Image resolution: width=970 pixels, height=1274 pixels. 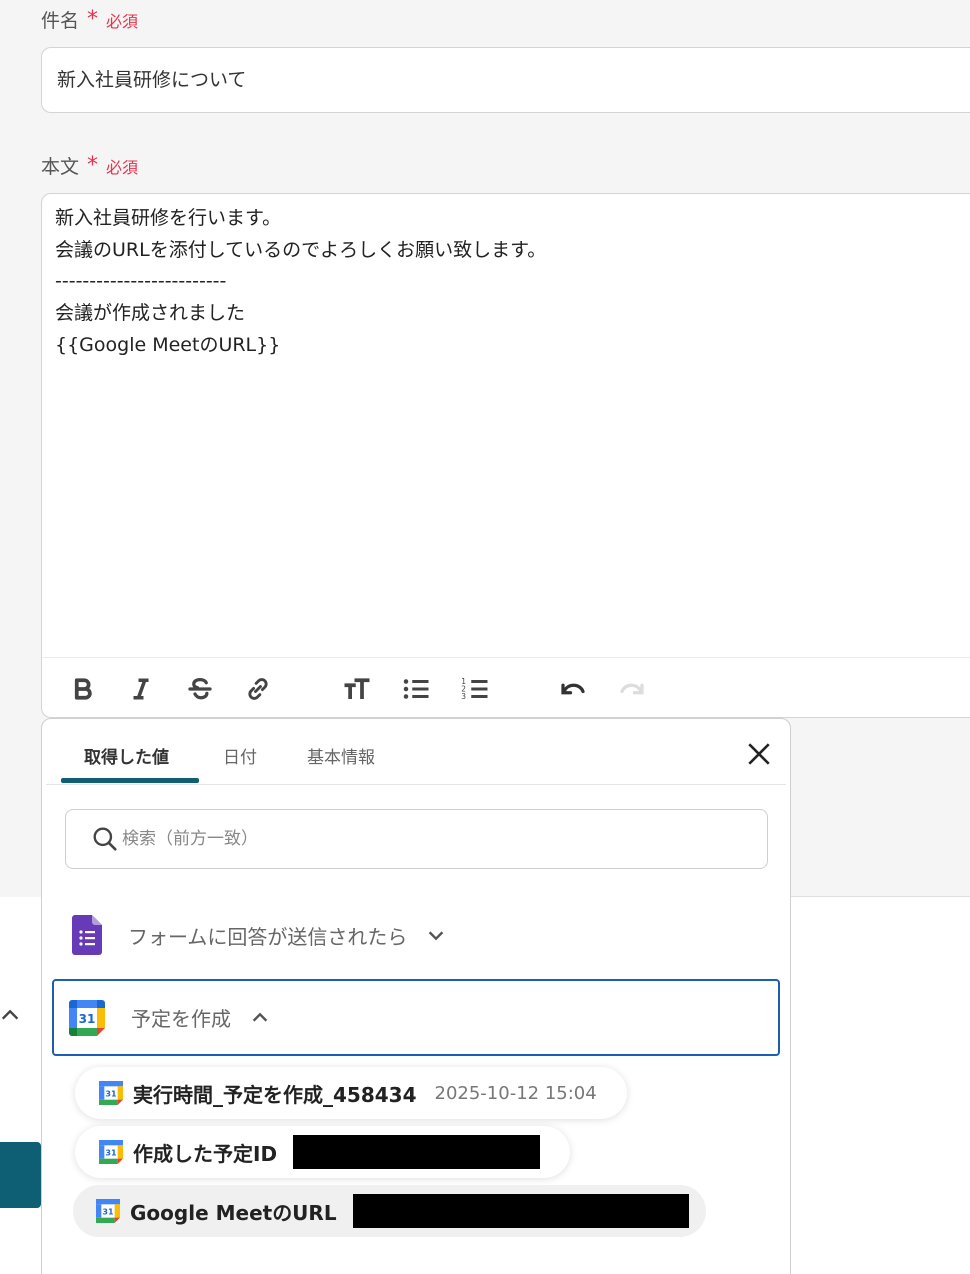 What do you see at coordinates (505, 80) in the screenshot?
I see `subject-input: 新入社員研修について` at bounding box center [505, 80].